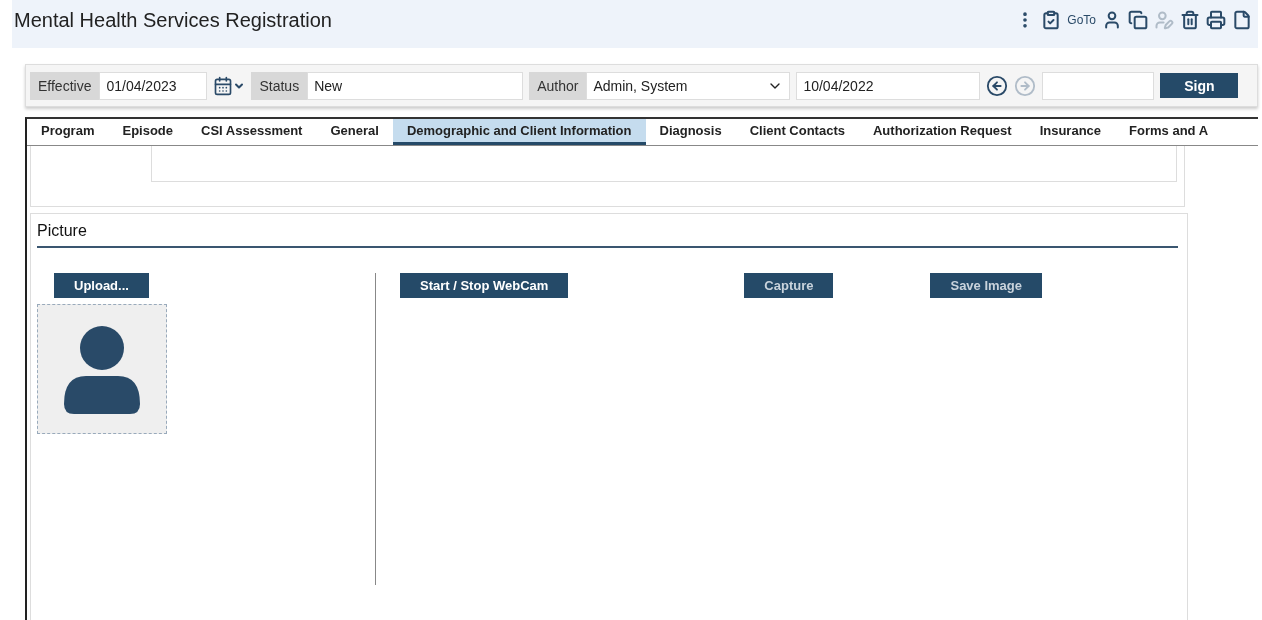  I want to click on calendar-icon, so click(229, 85).